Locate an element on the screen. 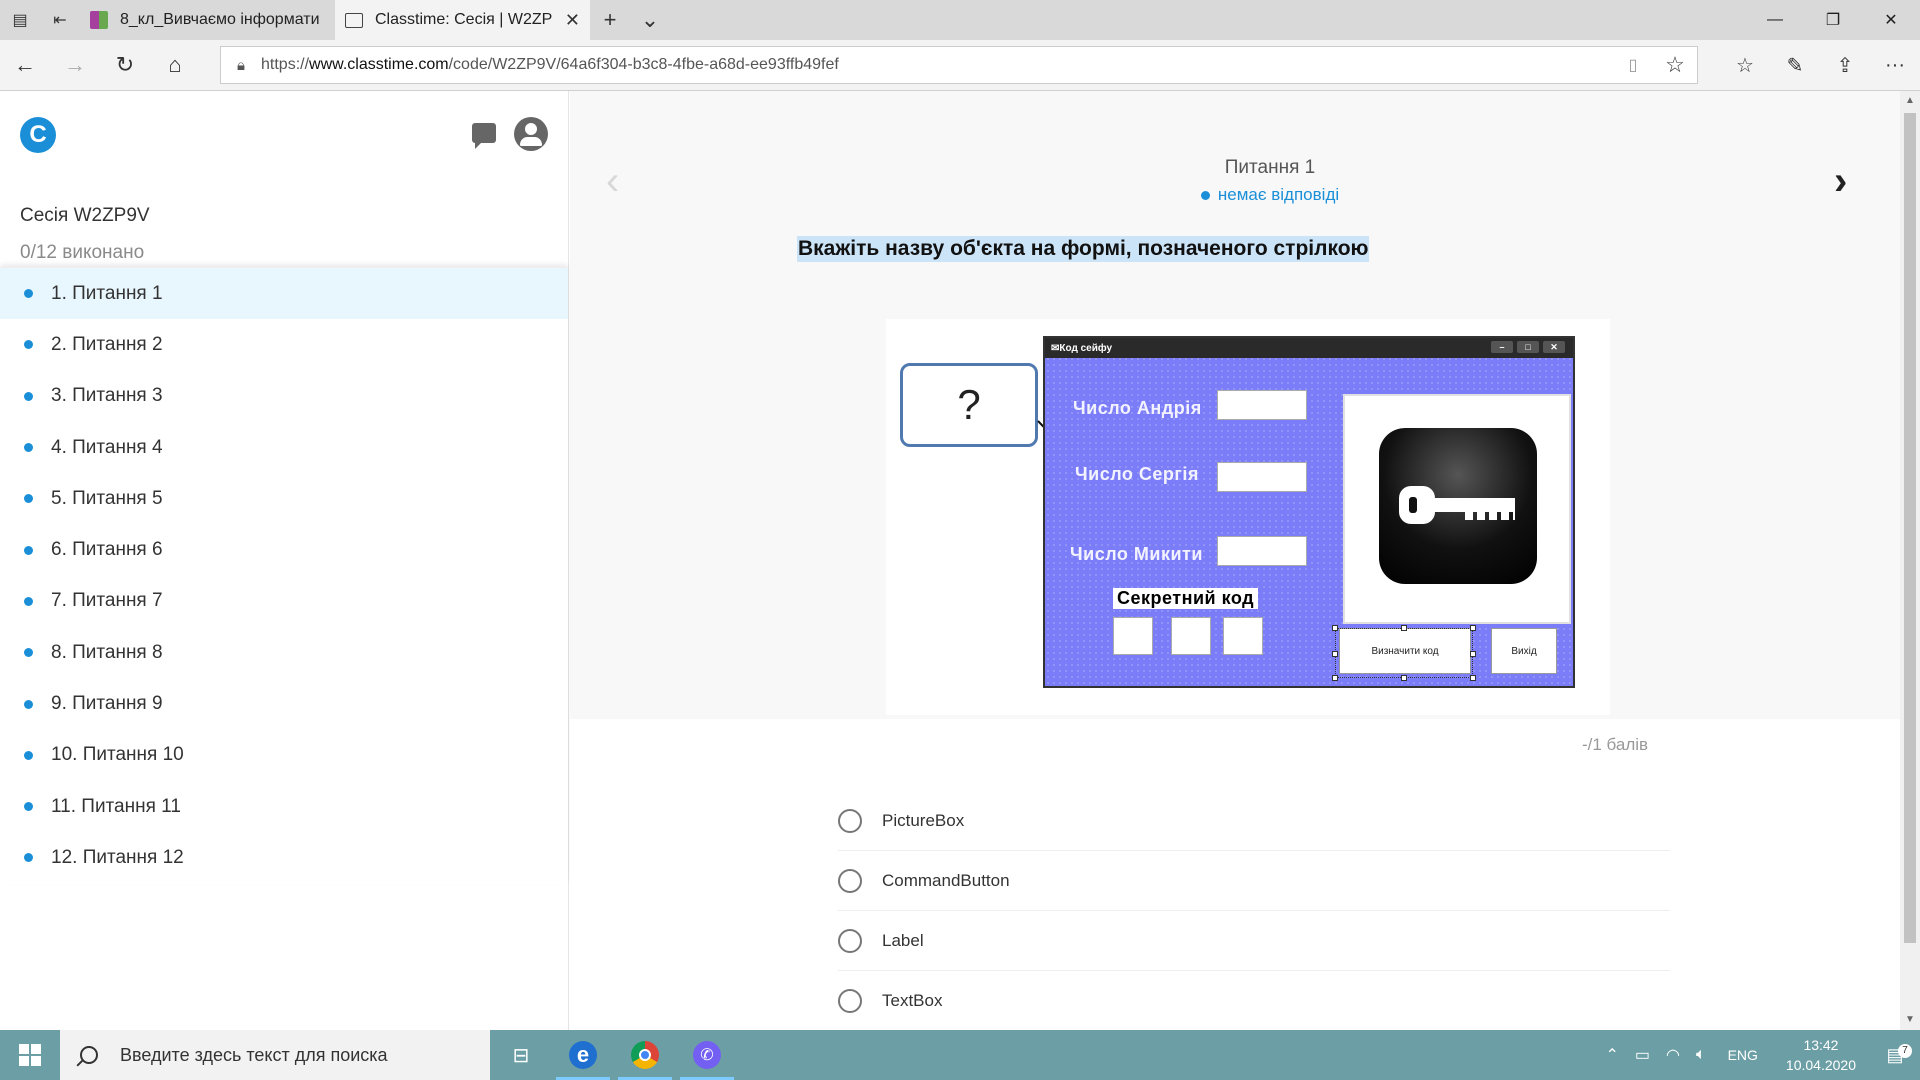 The image size is (1920, 1080). tab-title: Classtime: Сесія | W2ZP is located at coordinates (464, 19).